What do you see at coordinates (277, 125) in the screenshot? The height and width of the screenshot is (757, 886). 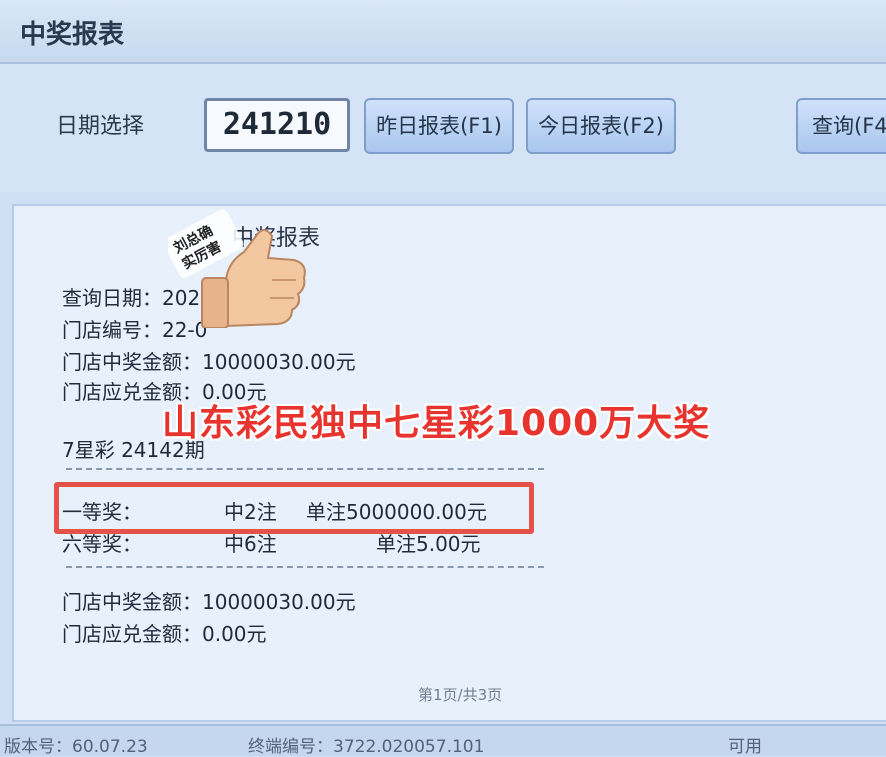 I see `date-input: 241210` at bounding box center [277, 125].